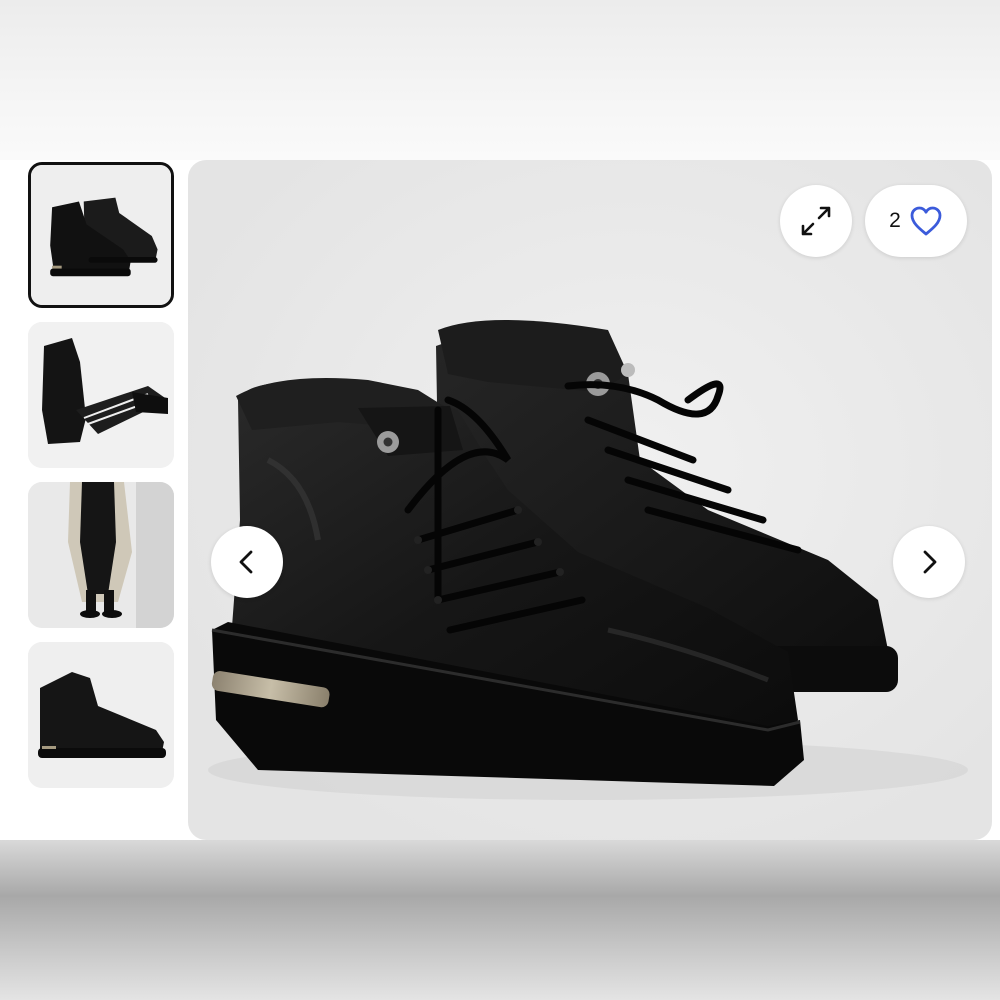 Image resolution: width=1000 pixels, height=1000 pixels. What do you see at coordinates (926, 221) in the screenshot?
I see `heart-outline-icon` at bounding box center [926, 221].